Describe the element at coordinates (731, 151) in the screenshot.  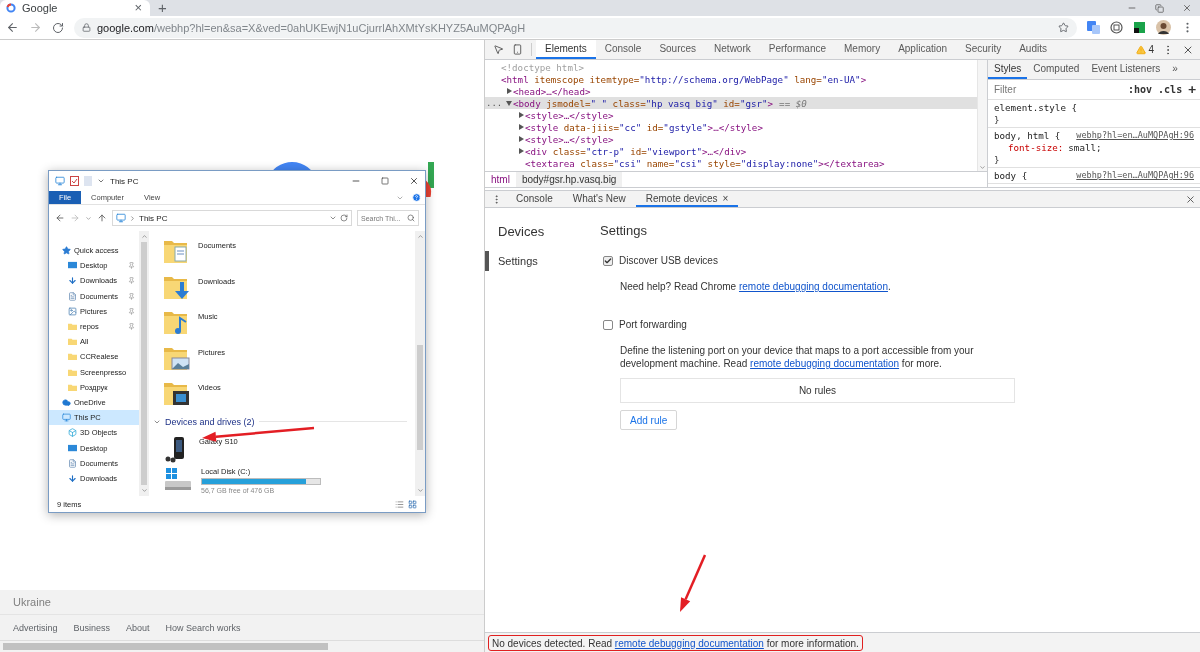
I see `dom-row: <div class="ctr-p" id="viewport">…</div>` at that location.